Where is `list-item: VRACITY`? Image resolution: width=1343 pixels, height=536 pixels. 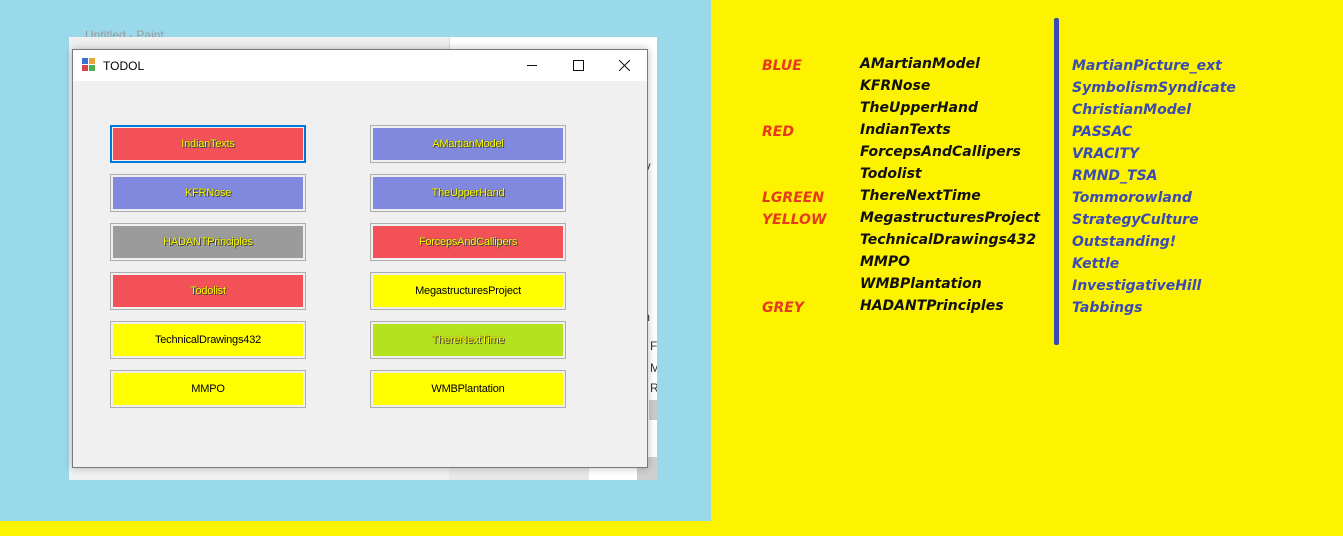
list-item: VRACITY is located at coordinates (1106, 154).